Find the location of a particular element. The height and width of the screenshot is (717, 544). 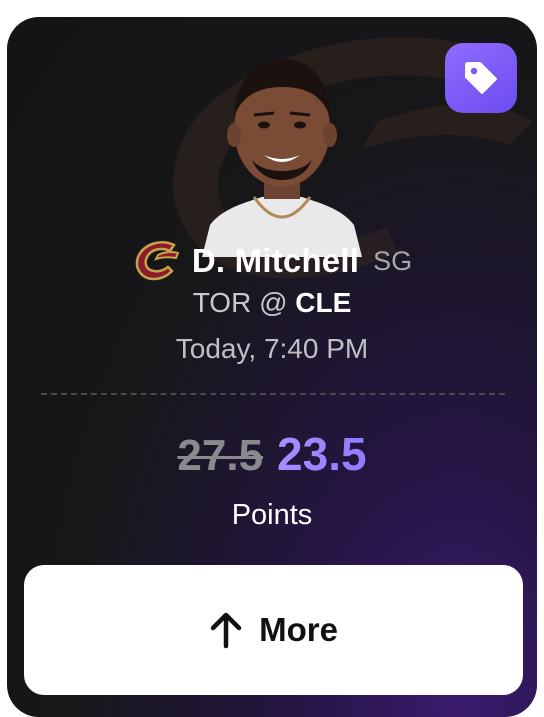

more-button-label: More is located at coordinates (298, 629).